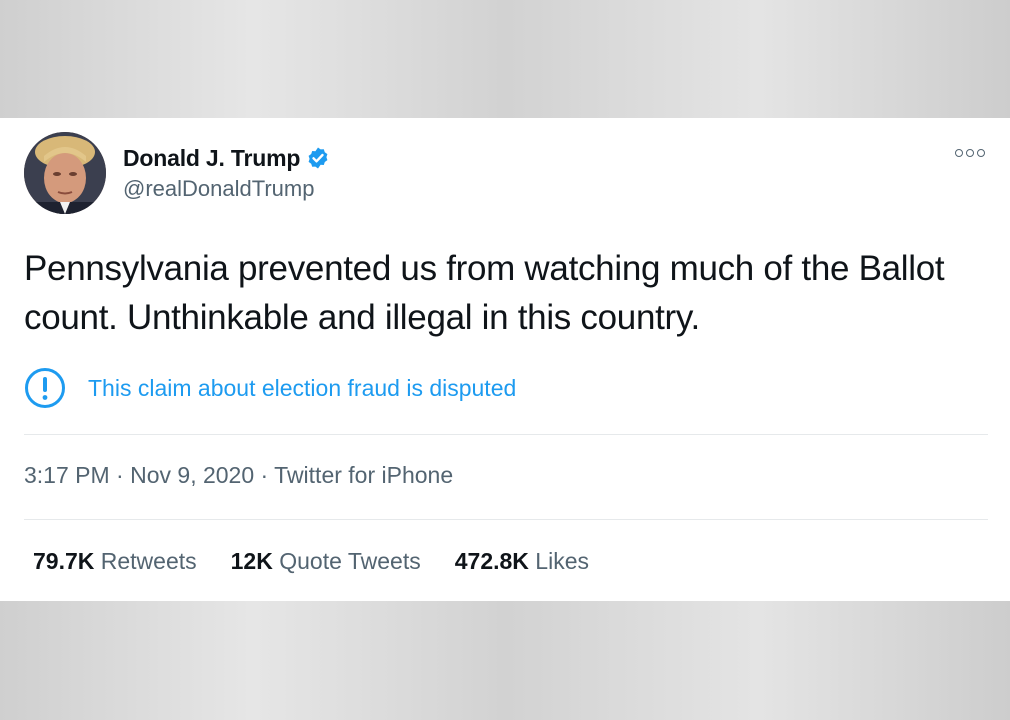 The width and height of the screenshot is (1010, 720). What do you see at coordinates (218, 189) in the screenshot?
I see `author-handle: @realDonaldTrump` at bounding box center [218, 189].